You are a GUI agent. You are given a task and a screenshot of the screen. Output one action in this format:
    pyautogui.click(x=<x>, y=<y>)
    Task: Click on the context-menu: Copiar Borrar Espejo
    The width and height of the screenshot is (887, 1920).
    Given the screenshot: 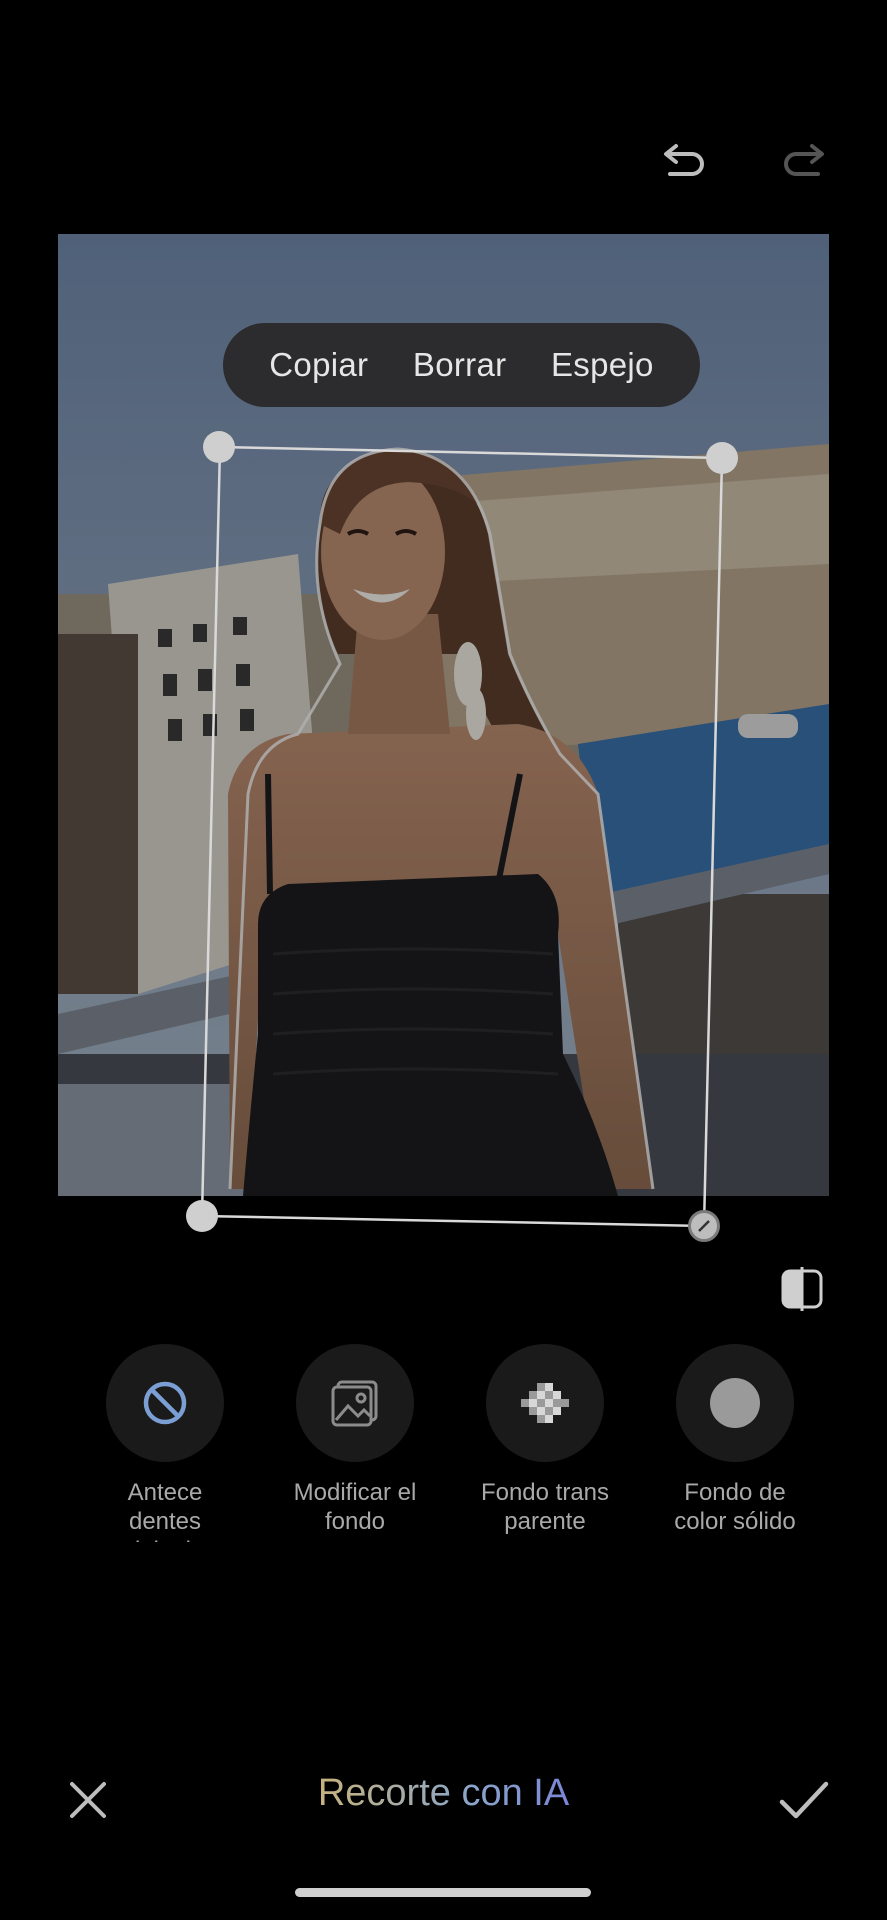 What is the action you would take?
    pyautogui.click(x=461, y=365)
    